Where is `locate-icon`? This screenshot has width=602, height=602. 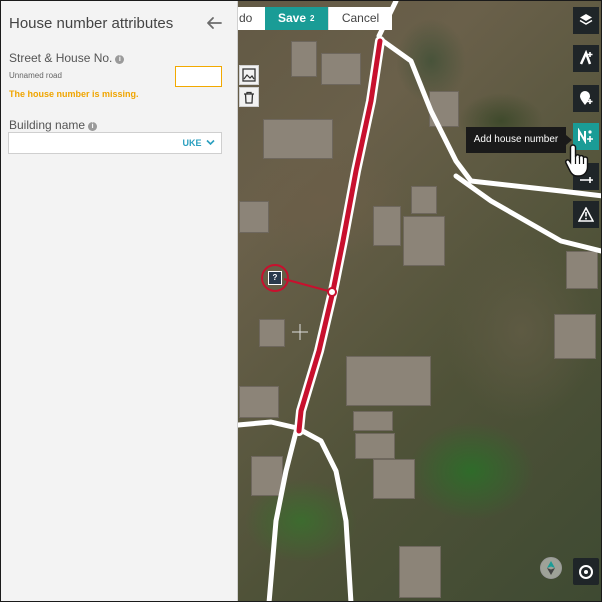 locate-icon is located at coordinates (586, 572).